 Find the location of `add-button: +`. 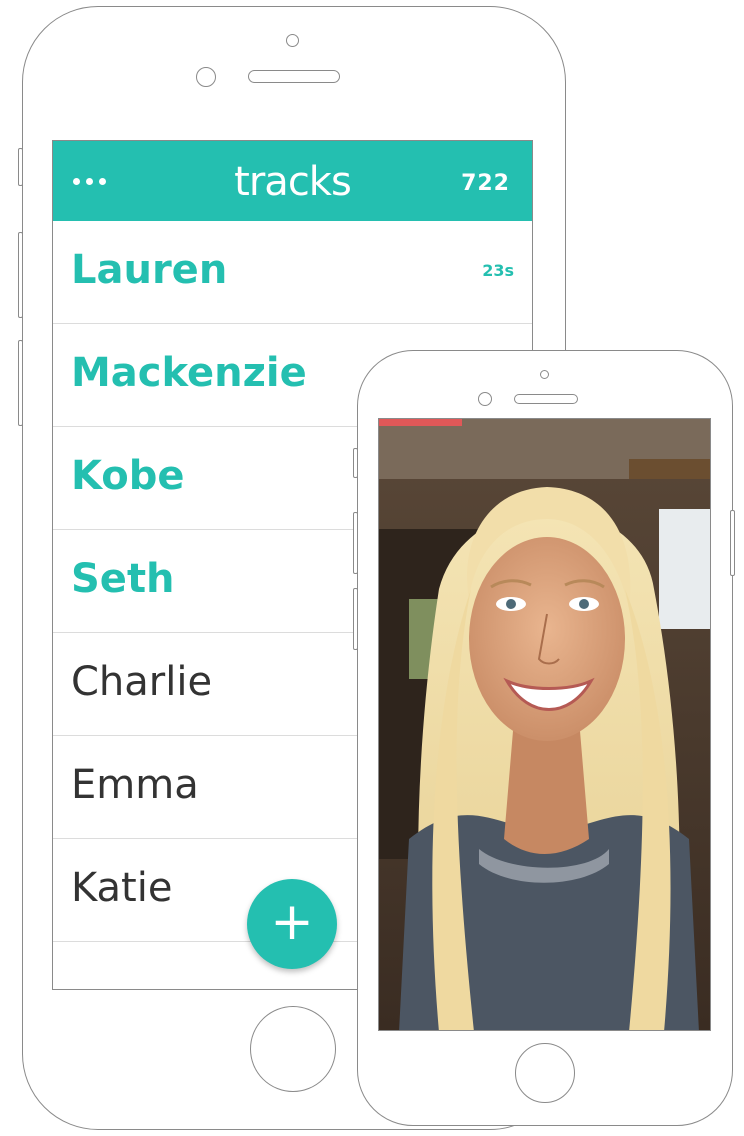

add-button: + is located at coordinates (292, 924).